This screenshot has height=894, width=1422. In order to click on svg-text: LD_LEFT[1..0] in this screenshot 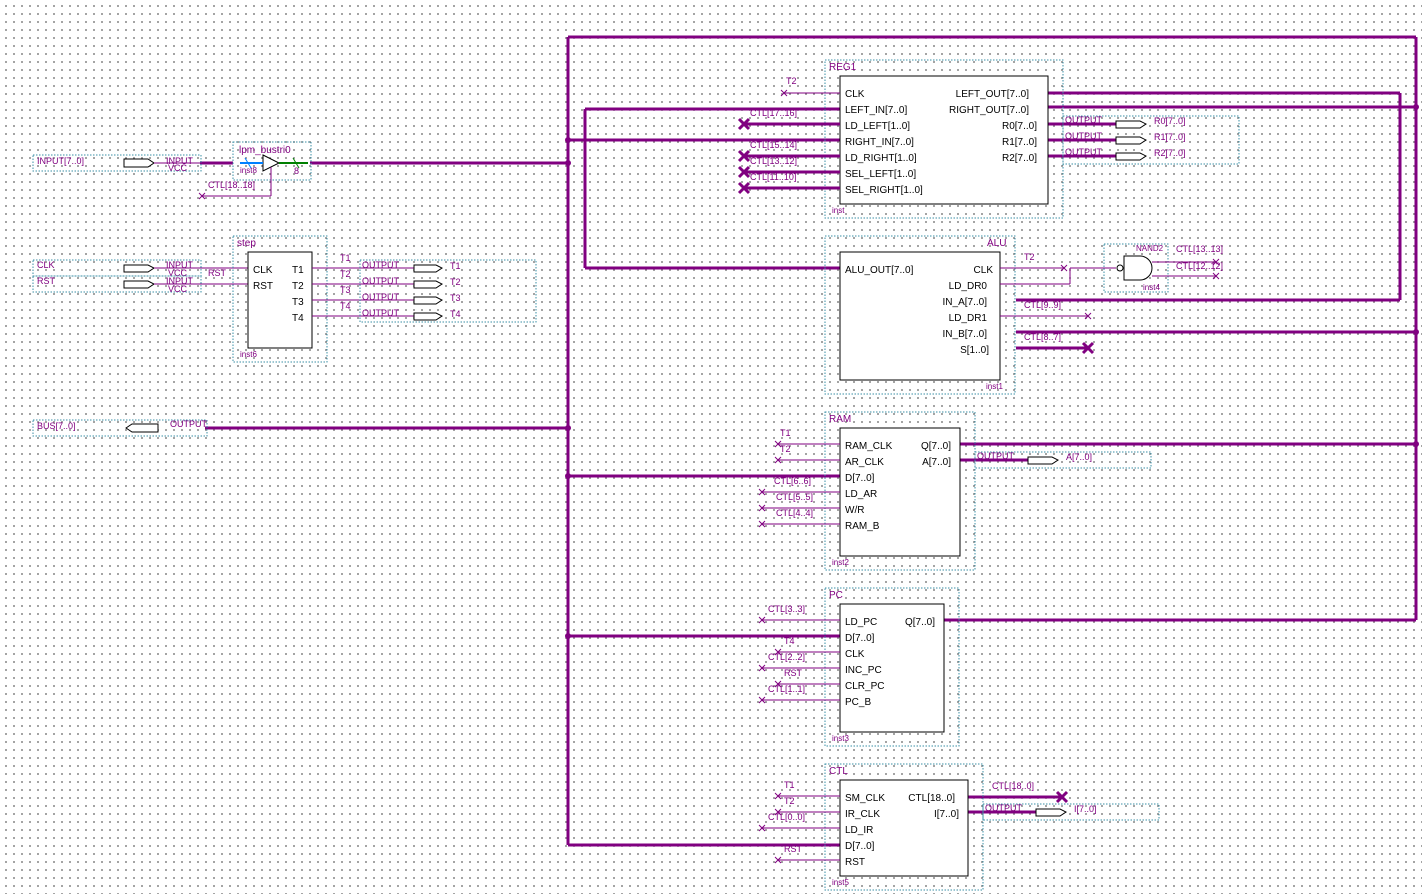, I will do `click(877, 126)`.